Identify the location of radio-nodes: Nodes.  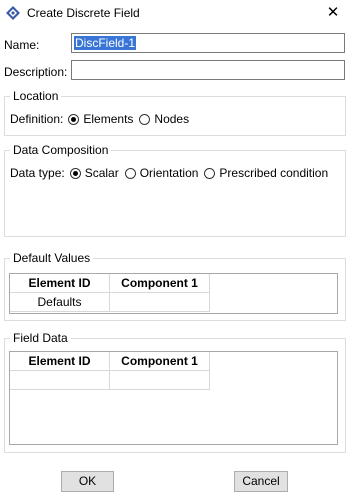
(164, 119).